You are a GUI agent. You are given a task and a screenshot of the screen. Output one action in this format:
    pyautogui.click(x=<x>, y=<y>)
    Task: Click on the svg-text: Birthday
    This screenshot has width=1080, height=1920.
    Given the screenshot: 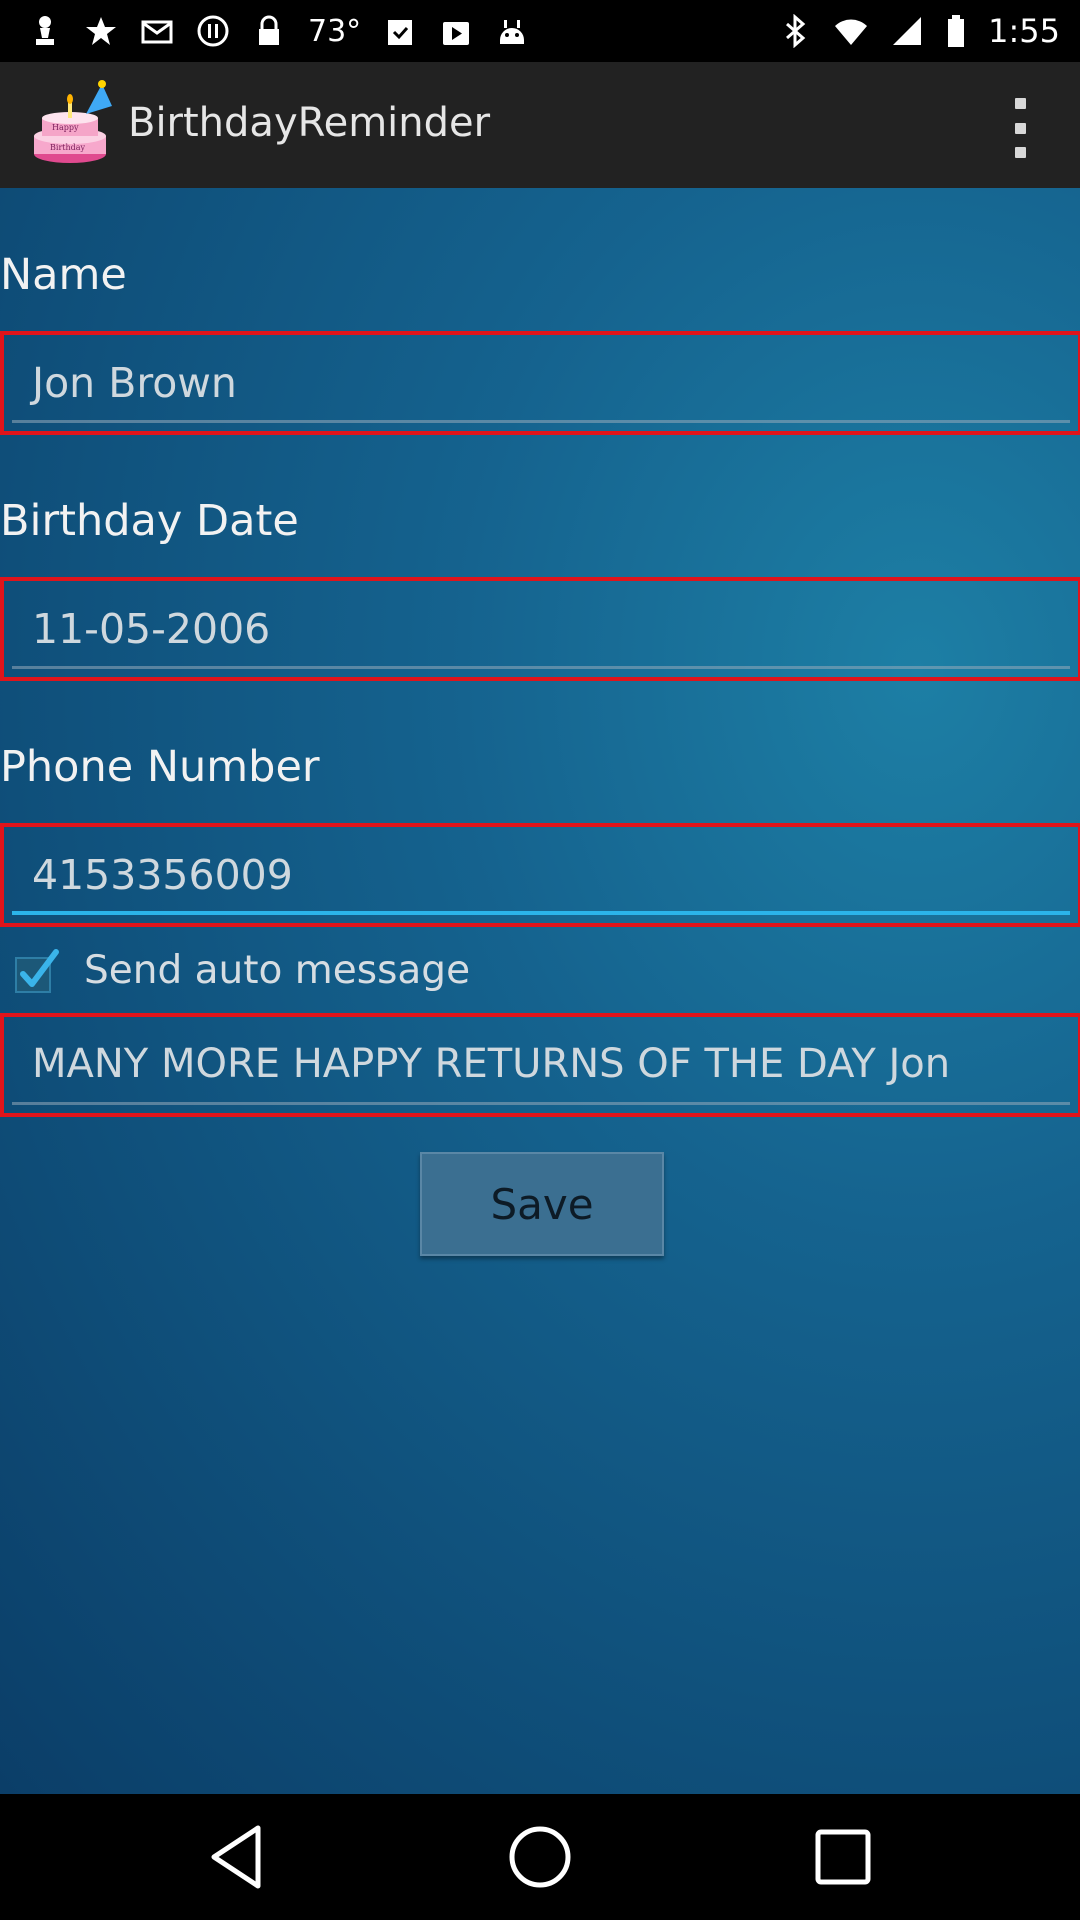 What is the action you would take?
    pyautogui.click(x=68, y=147)
    